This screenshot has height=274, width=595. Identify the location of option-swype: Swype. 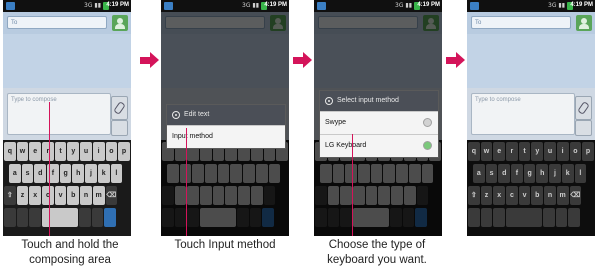
(379, 122).